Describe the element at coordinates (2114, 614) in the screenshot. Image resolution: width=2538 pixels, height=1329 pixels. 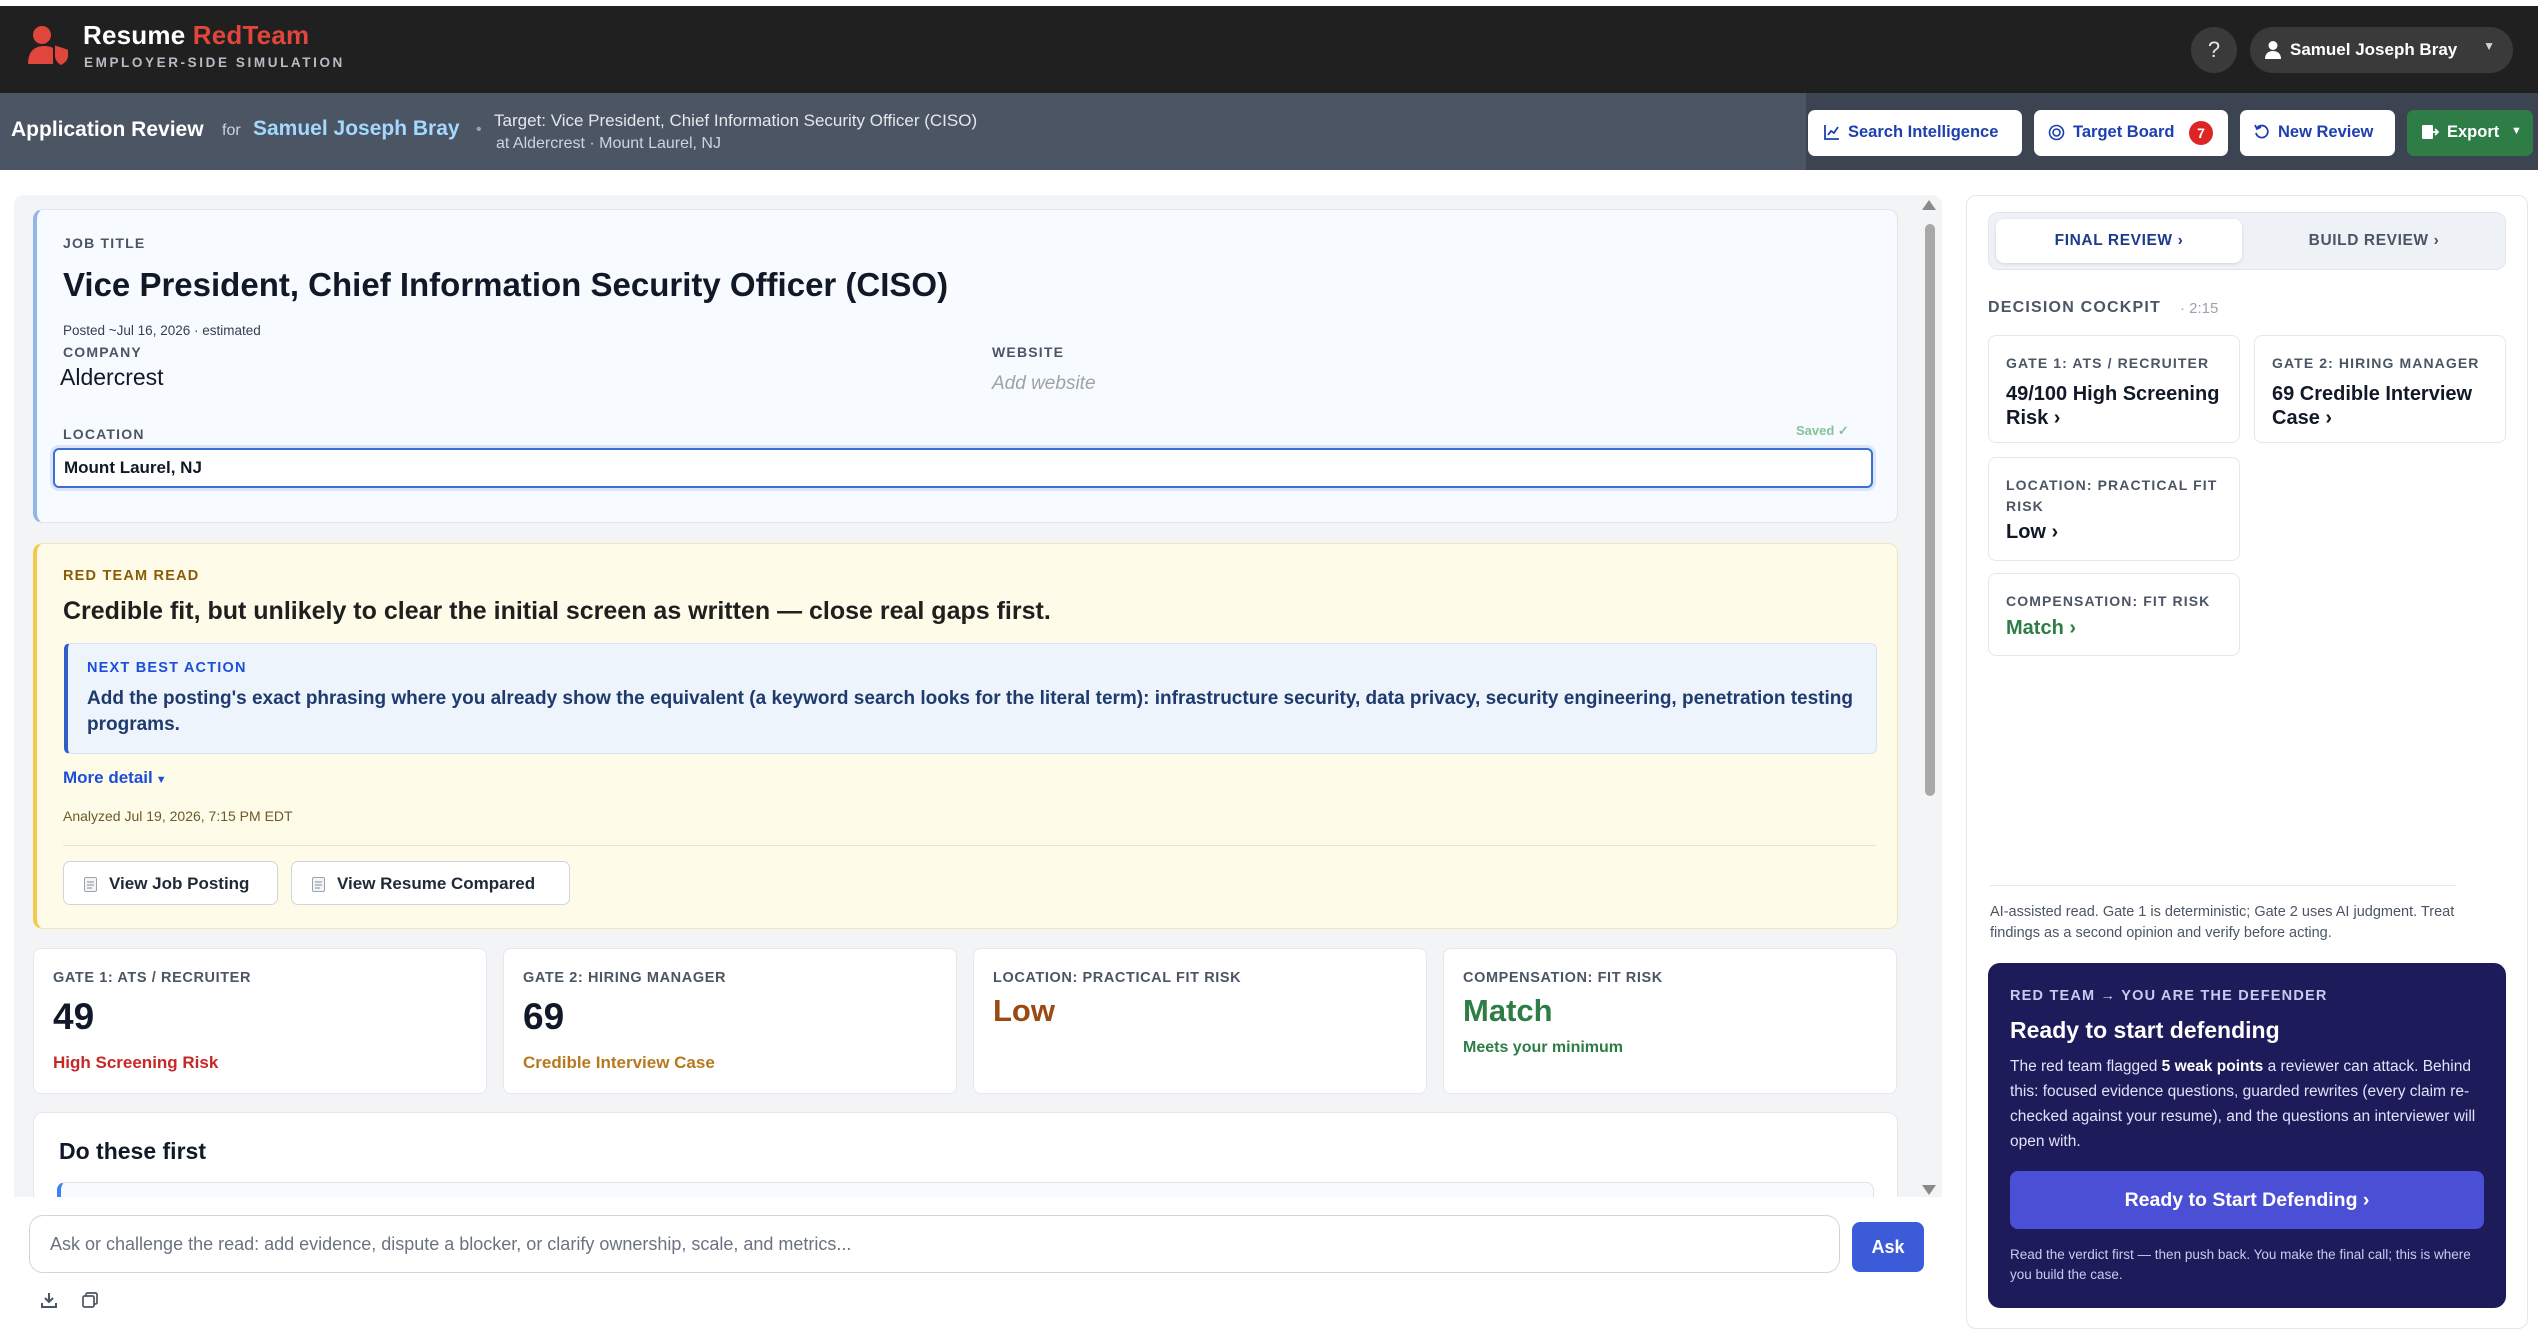
I see `cockpit-compensation-card: COMPENSATION: FIT RISK Match ›` at that location.